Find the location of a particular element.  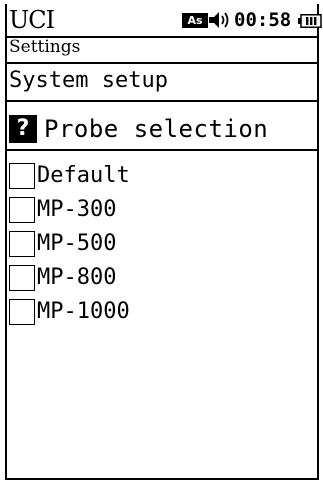

probe-option-mp-500: MP-500 is located at coordinates (159, 244).